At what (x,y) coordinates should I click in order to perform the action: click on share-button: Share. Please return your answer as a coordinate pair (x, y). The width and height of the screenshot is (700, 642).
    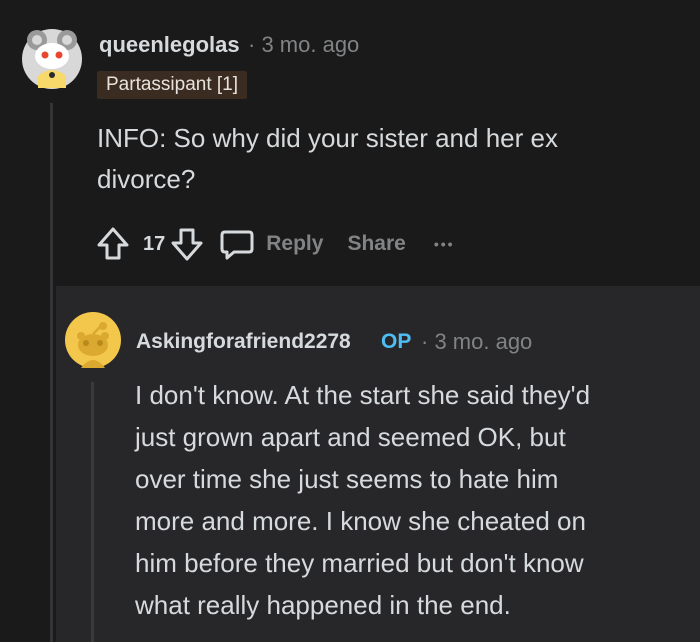
    Looking at the image, I should click on (376, 244).